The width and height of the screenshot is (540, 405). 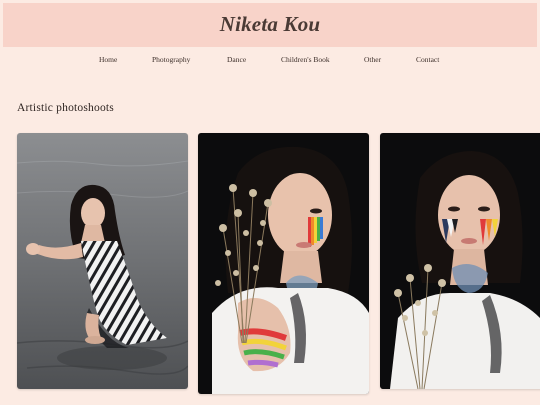 I want to click on nav-item-home: Home, so click(x=108, y=59).